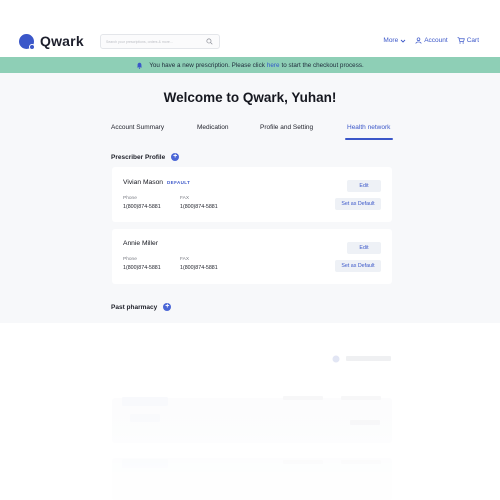 The width and height of the screenshot is (500, 500). What do you see at coordinates (461, 40) in the screenshot?
I see `cart-icon` at bounding box center [461, 40].